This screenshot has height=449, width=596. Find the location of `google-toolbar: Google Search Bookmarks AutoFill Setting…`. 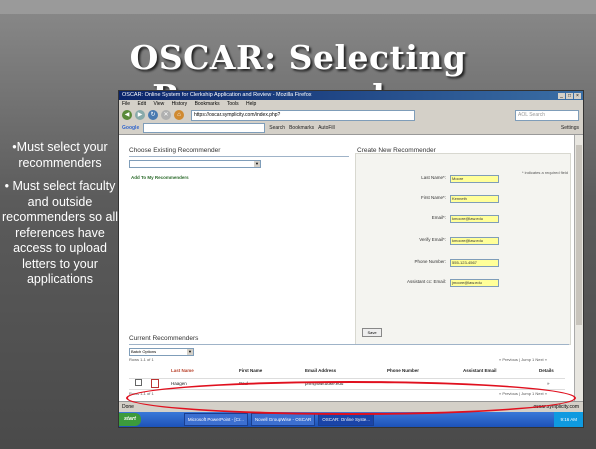

google-toolbar: Google Search Bookmarks AutoFill Setting… is located at coordinates (351, 128).